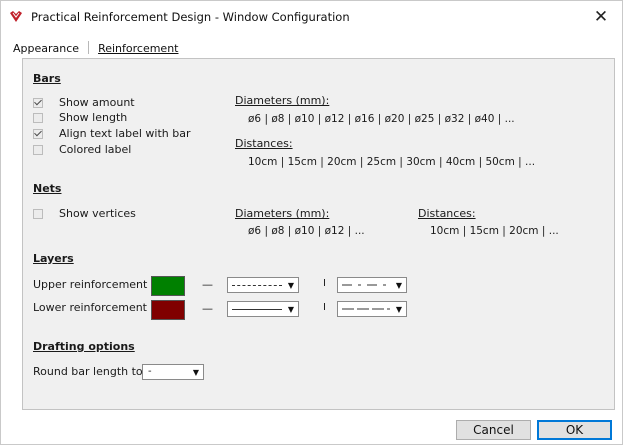  Describe the element at coordinates (366, 309) in the screenshot. I see `long-dash-line-icon` at that location.